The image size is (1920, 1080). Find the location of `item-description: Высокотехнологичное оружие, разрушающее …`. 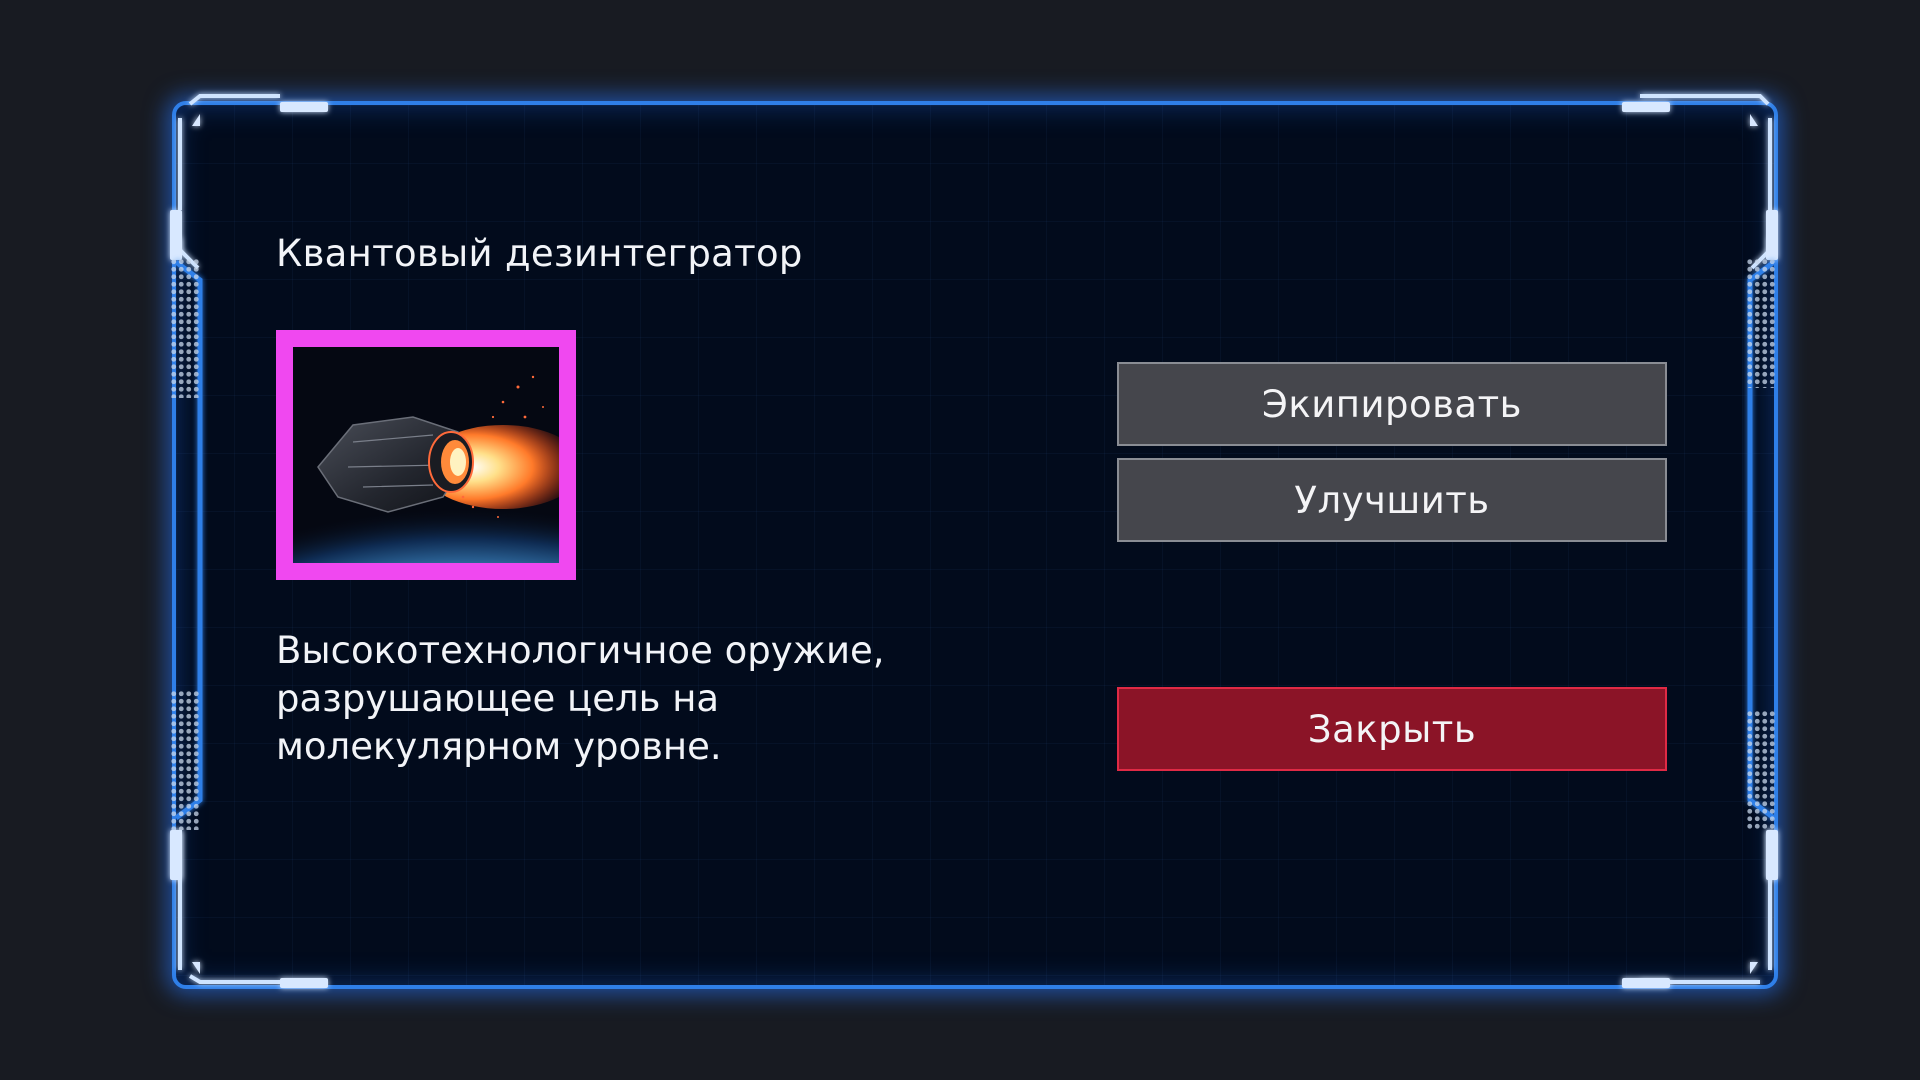

item-description: Высокотехнологичное оружие, разрушающее … is located at coordinates (580, 698).